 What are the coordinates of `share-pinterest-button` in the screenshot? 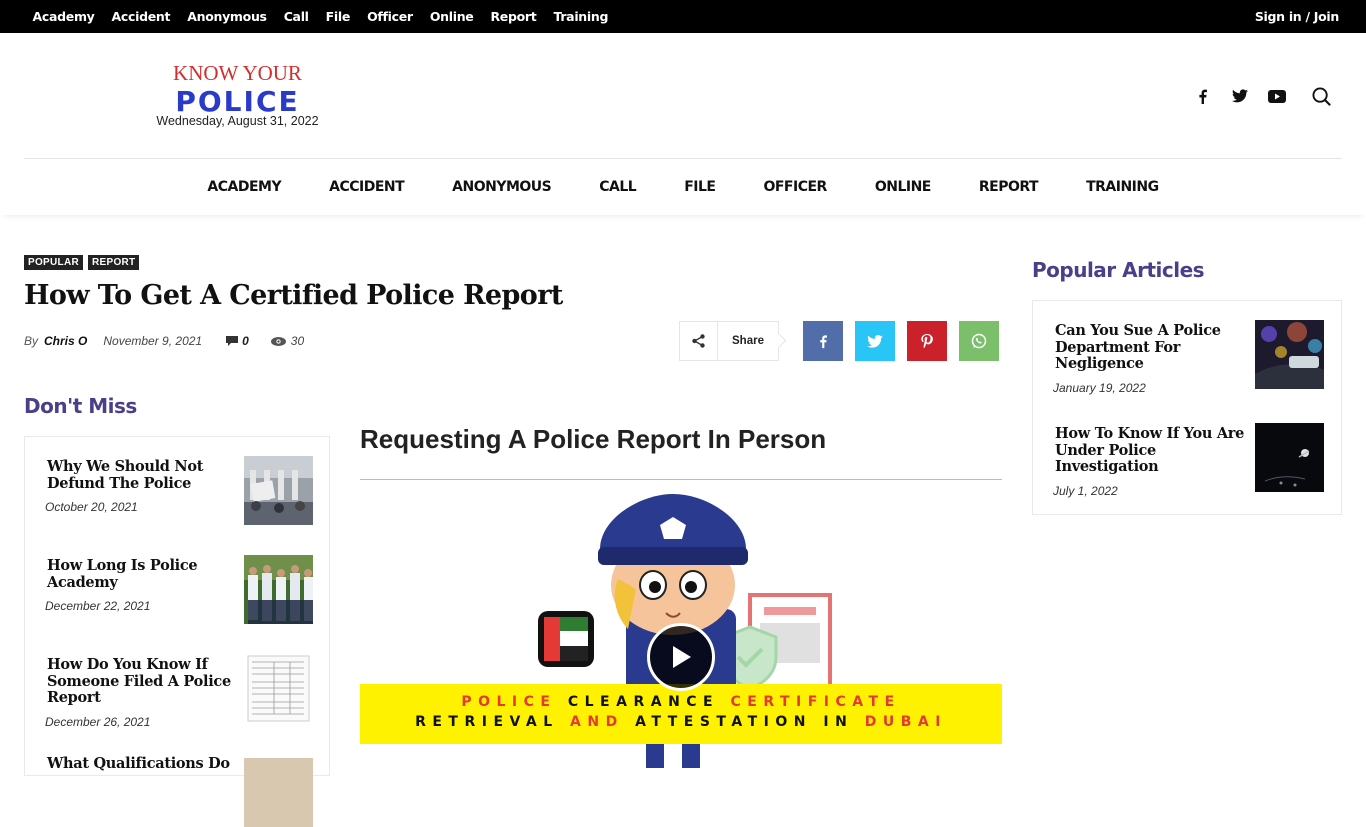 It's located at (927, 341).